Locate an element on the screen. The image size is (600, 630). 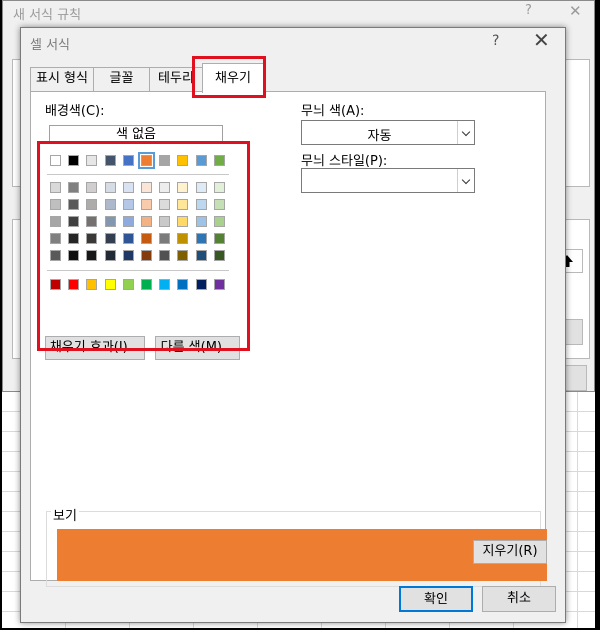
background-color-label: 배경색(C): is located at coordinates (75, 111).